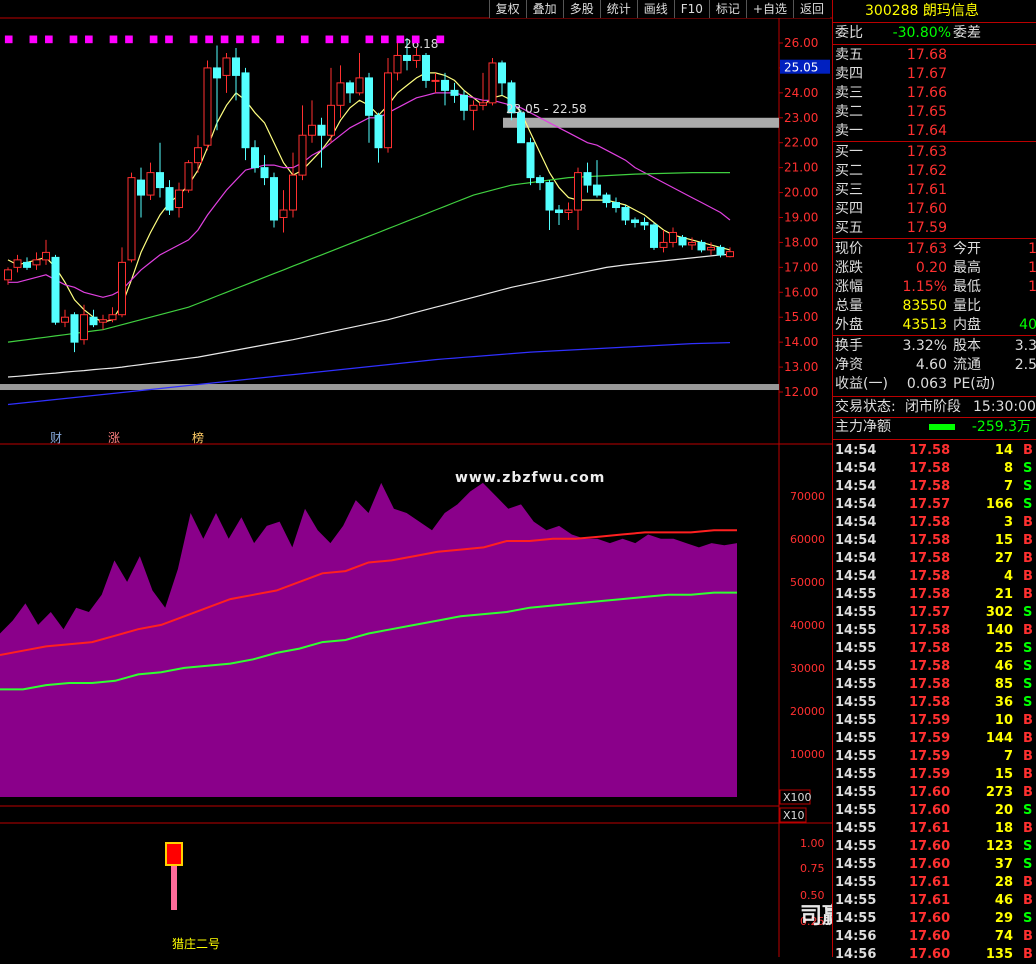  What do you see at coordinates (807, 668) in the screenshot?
I see `volume-tick-label: 30000` at bounding box center [807, 668].